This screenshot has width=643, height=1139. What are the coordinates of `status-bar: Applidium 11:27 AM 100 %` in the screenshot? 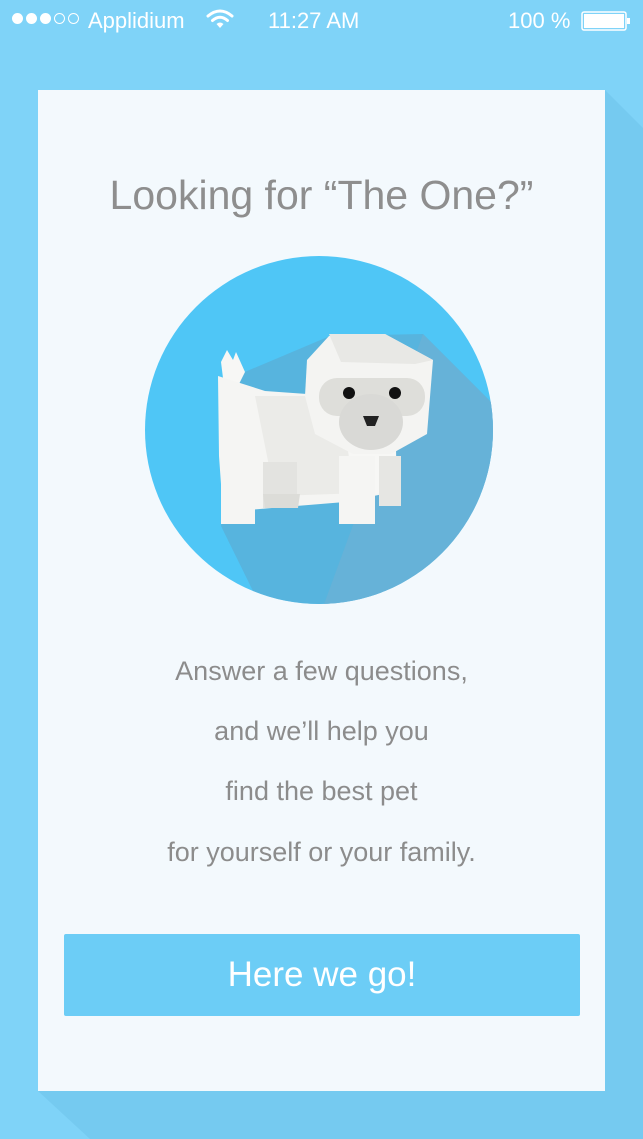 It's located at (321, 21).